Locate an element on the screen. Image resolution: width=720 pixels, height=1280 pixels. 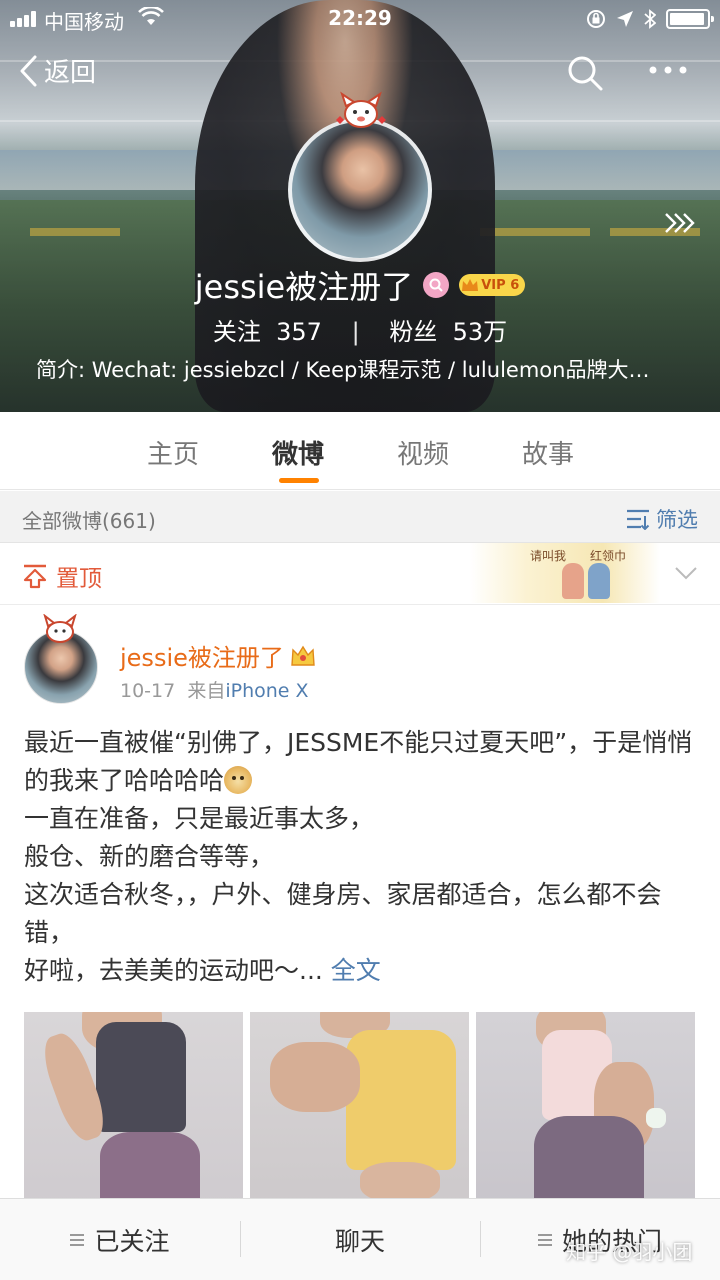
post-line: 最近一直被催“别佛了，JESSME不能只过夏天吧”，于是悄悄的我来了哈哈哈哈 is located at coordinates (362, 762).